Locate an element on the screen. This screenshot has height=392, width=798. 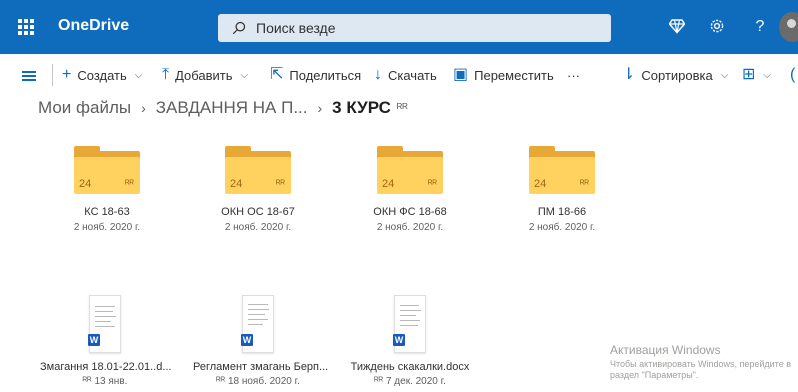
create-button: + Создать ⌵ is located at coordinates (102, 75).